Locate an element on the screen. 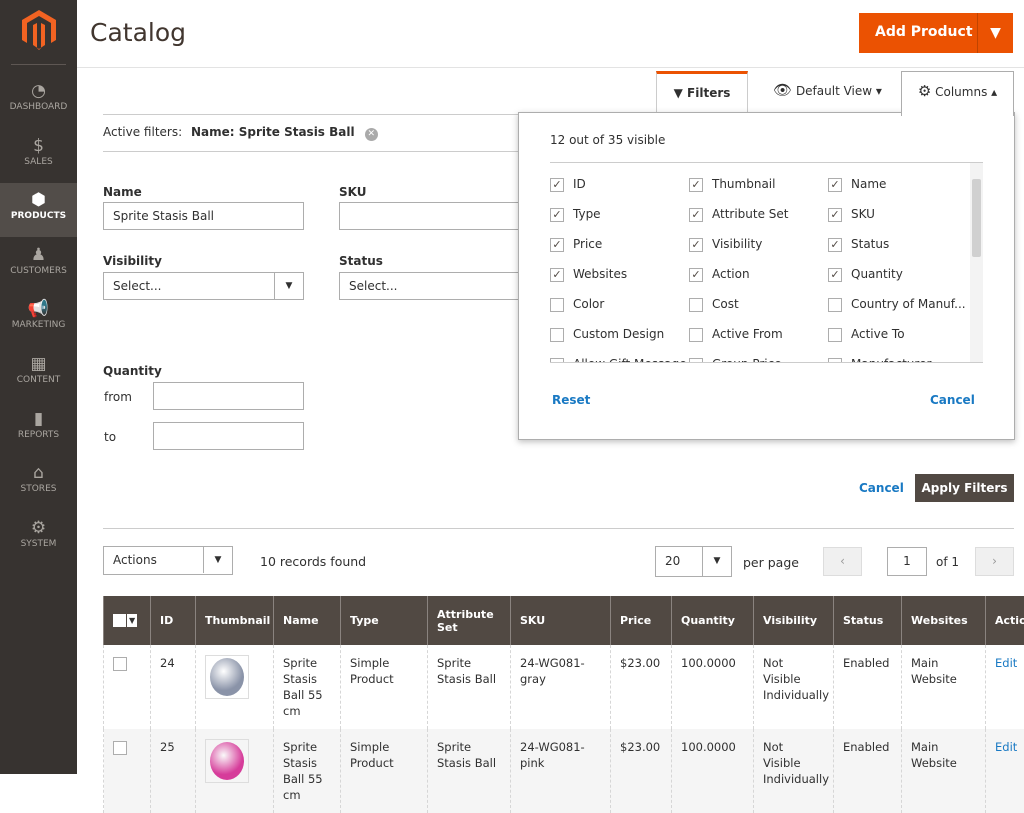  add-product-dropdown-toggle: ▼ is located at coordinates (995, 33).